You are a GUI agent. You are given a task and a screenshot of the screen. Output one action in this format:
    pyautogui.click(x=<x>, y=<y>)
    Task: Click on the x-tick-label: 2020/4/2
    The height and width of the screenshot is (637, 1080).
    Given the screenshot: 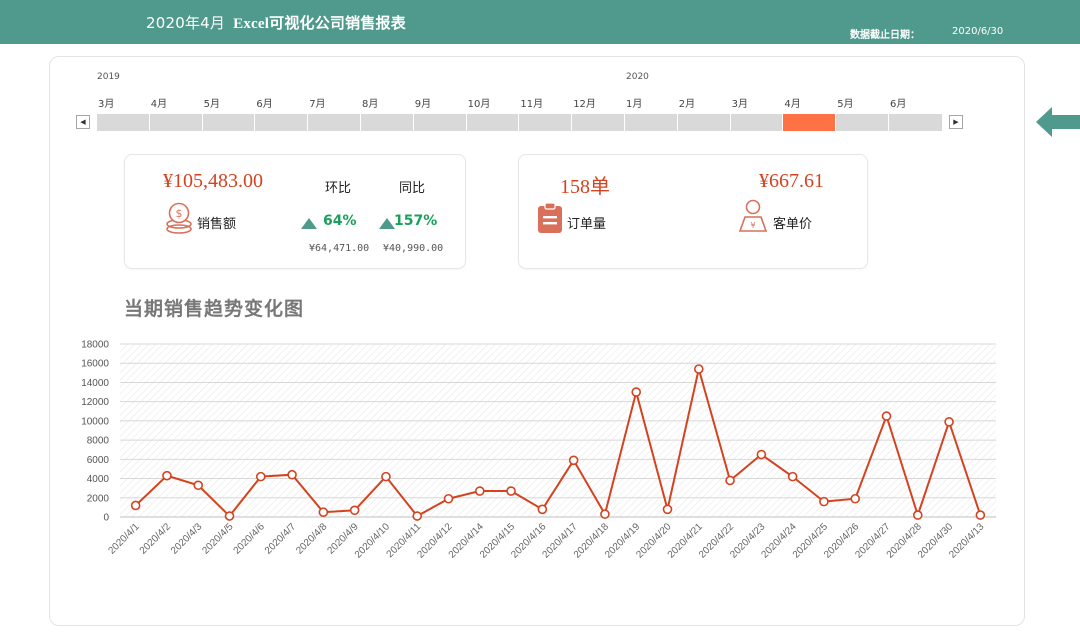 What is the action you would take?
    pyautogui.click(x=156, y=539)
    